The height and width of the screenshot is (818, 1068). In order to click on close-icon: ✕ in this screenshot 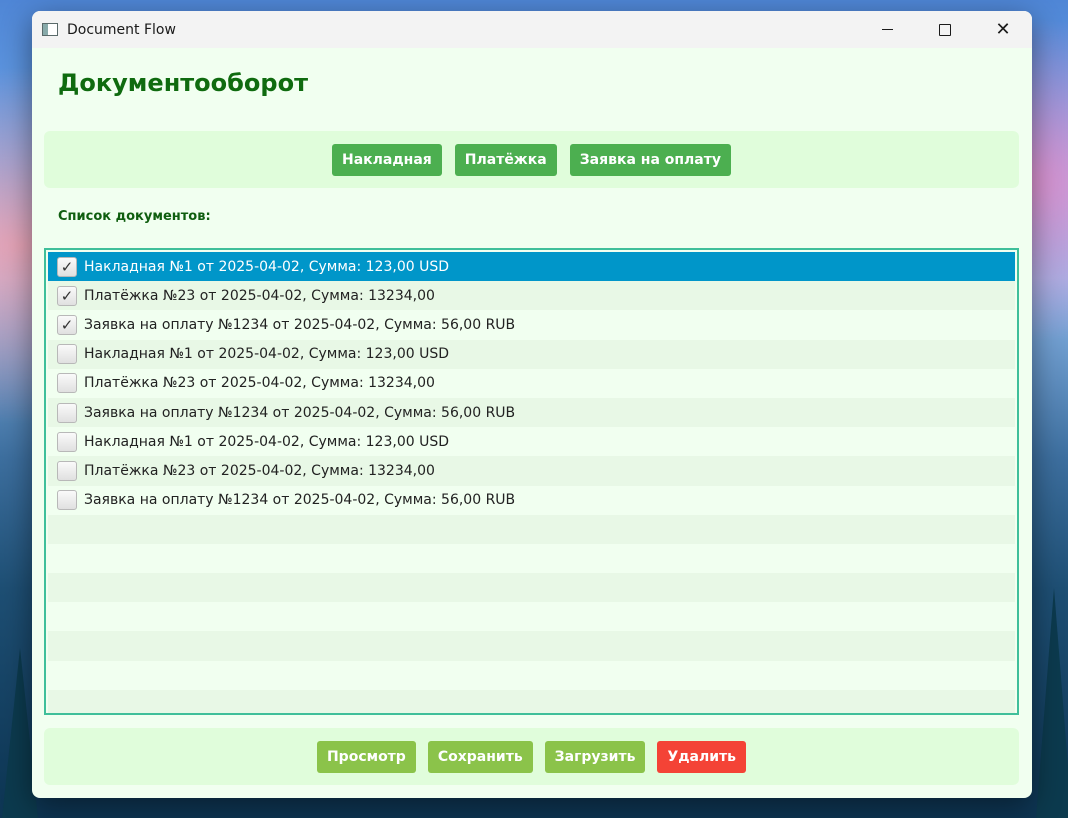, I will do `click(1003, 29)`.